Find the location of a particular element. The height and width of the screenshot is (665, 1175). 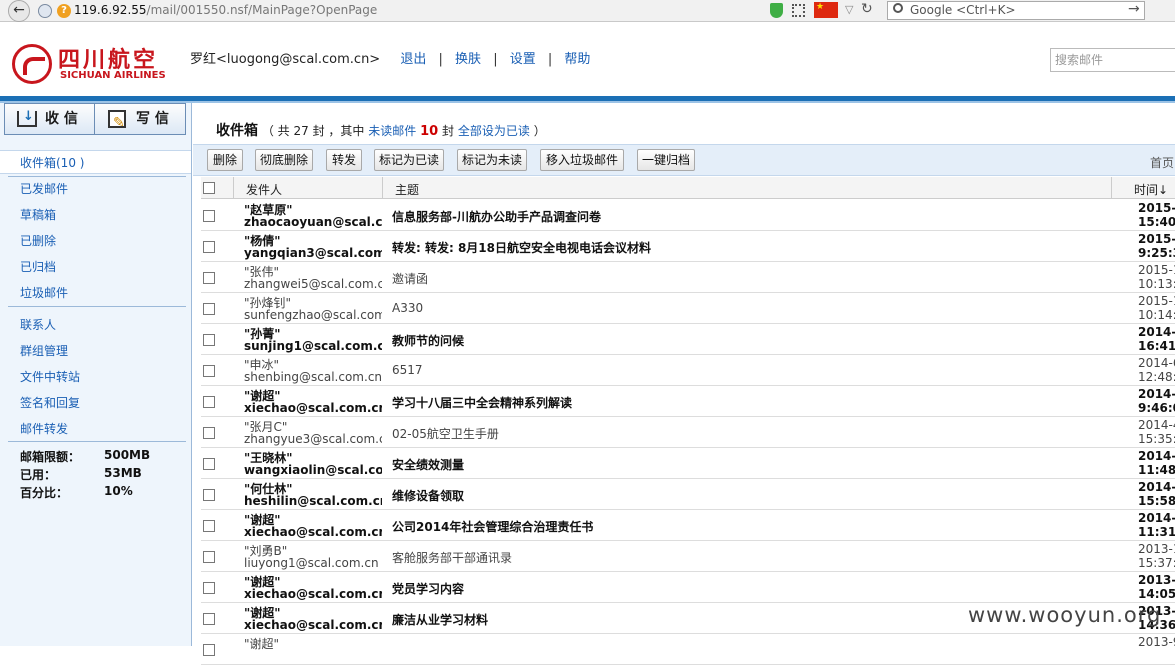

column-time: 时间↓ is located at coordinates (1151, 189).